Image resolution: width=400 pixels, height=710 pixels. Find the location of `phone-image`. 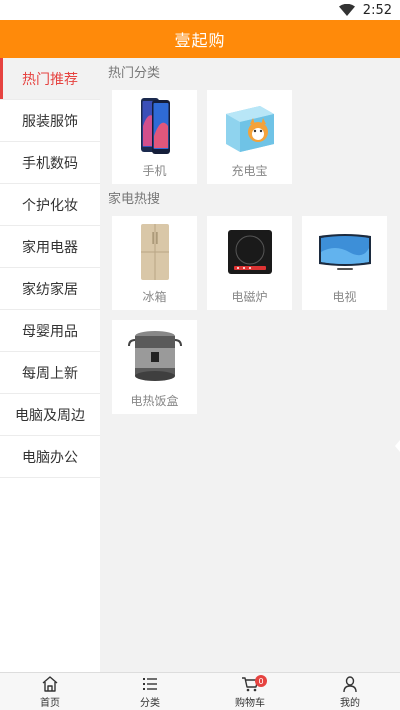

phone-image is located at coordinates (155, 126).